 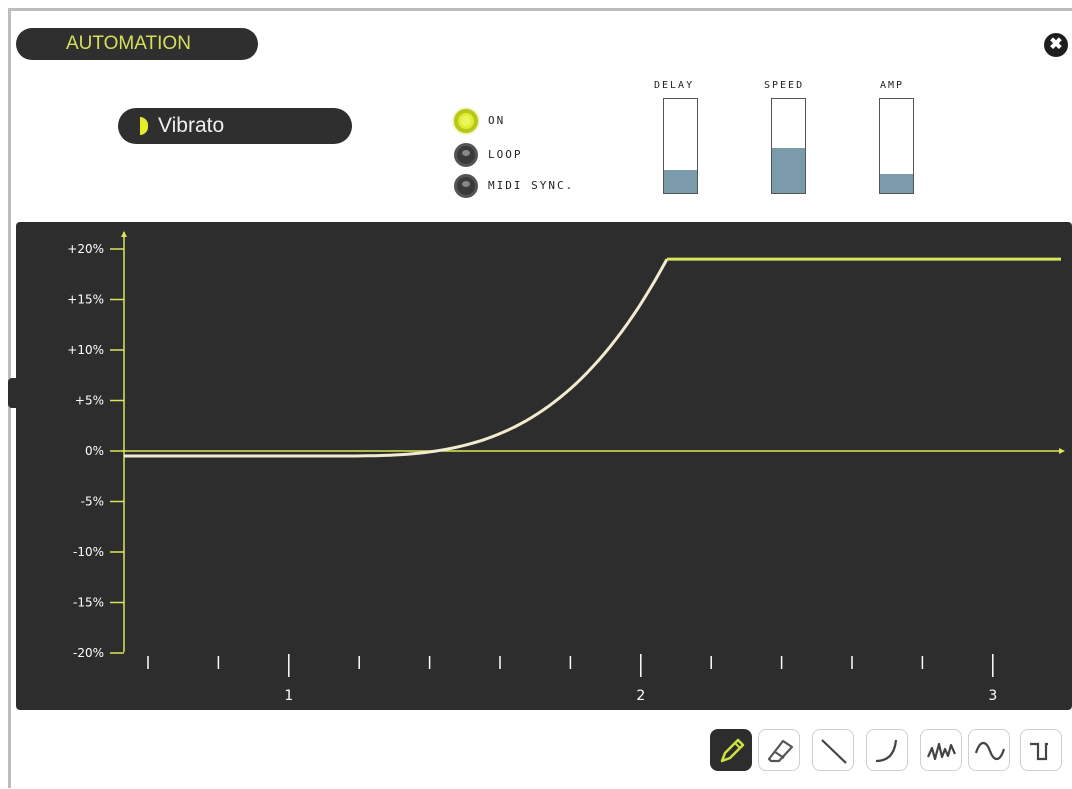 What do you see at coordinates (640, 696) in the screenshot?
I see `x-tick-label: 2` at bounding box center [640, 696].